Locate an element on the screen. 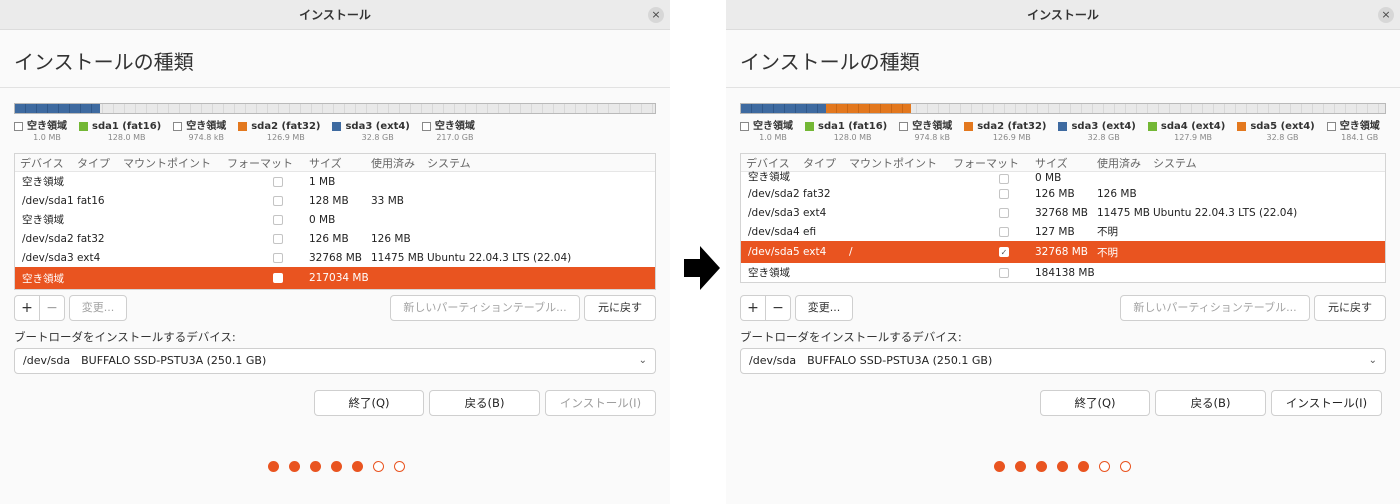 The image size is (1400, 504). format-checkbox: ✓ is located at coordinates (1004, 252).